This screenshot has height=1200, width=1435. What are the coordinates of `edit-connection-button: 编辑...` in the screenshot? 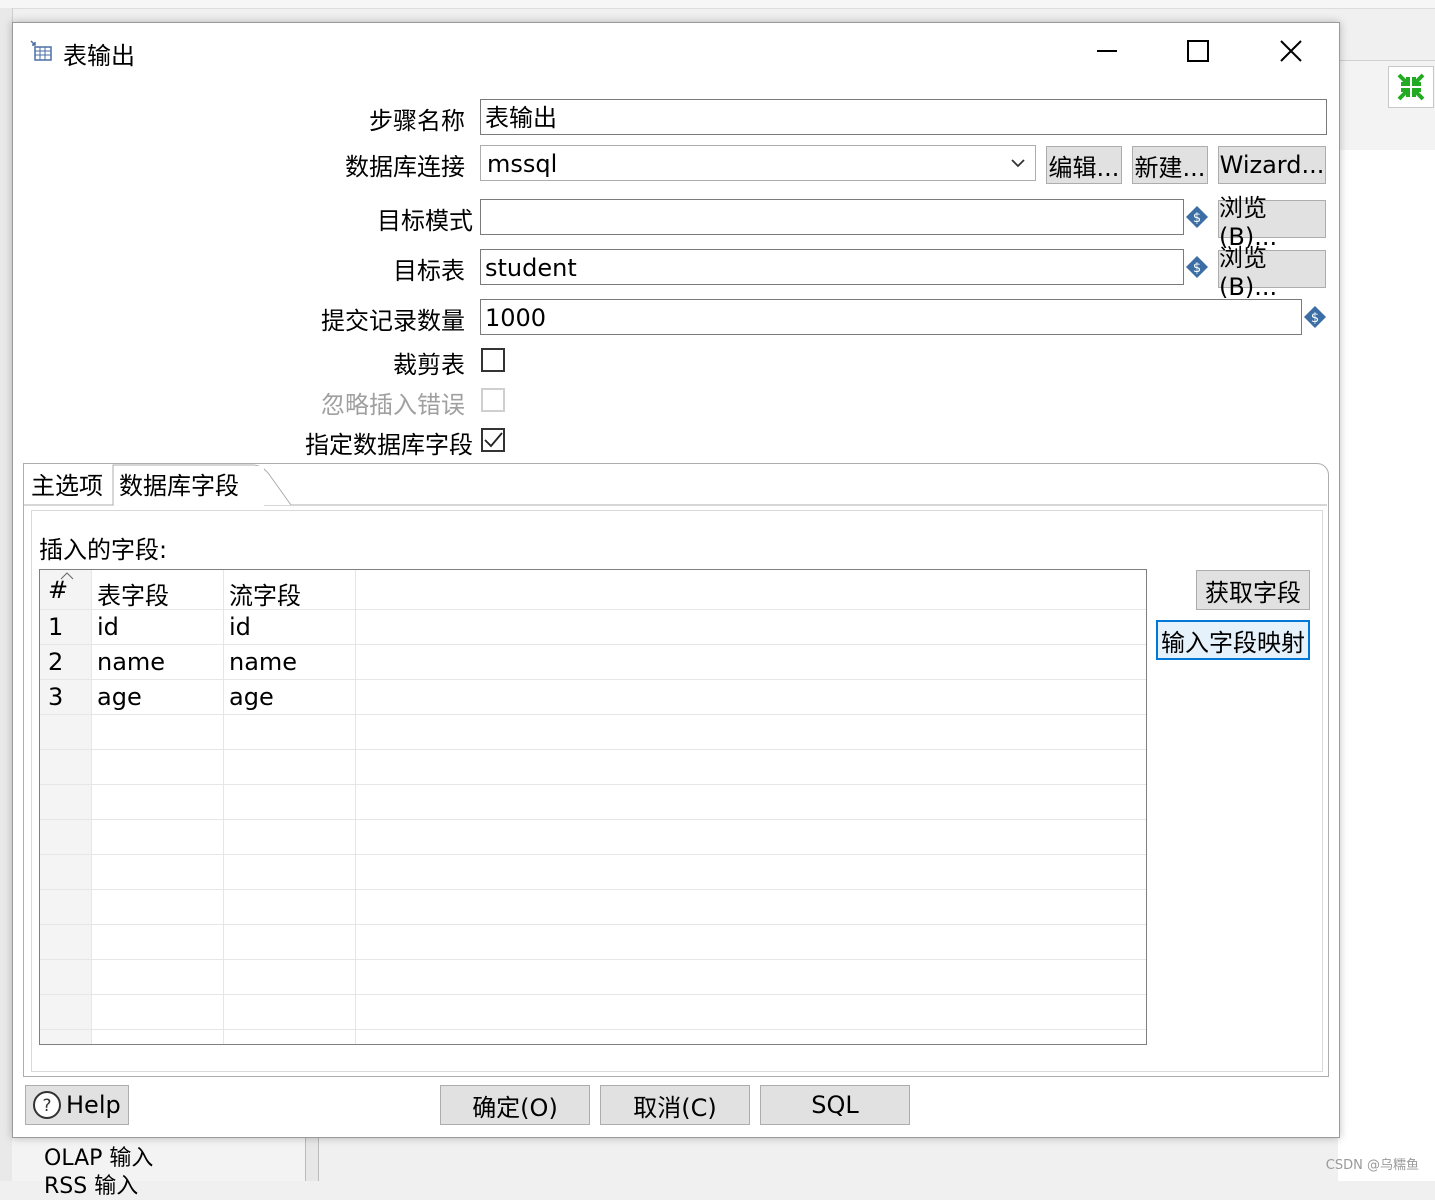 It's located at (1084, 165).